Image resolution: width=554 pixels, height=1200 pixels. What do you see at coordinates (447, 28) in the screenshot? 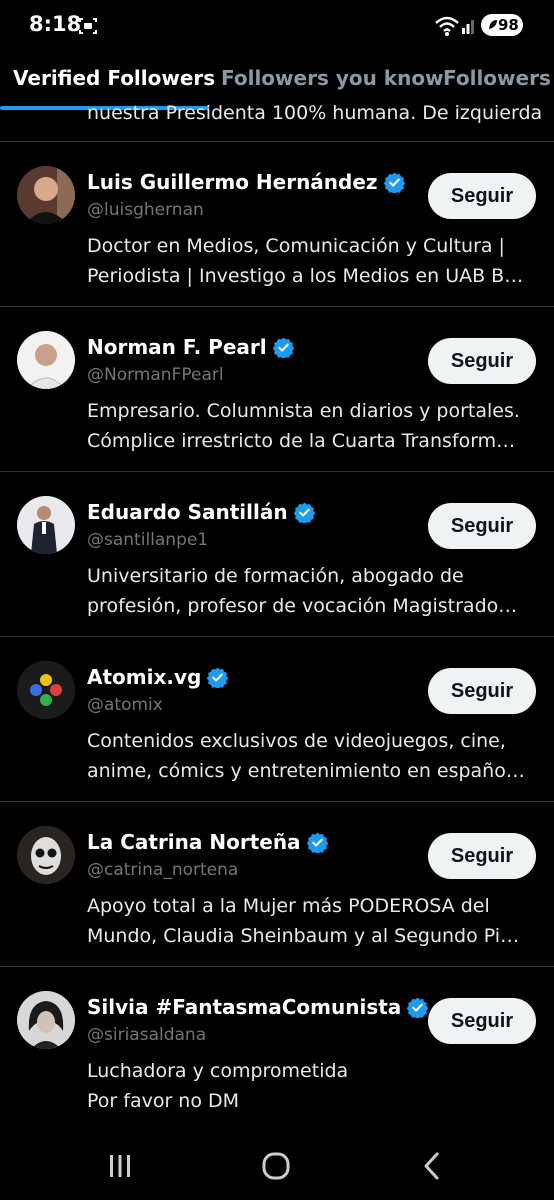
I see `wifi-icon` at bounding box center [447, 28].